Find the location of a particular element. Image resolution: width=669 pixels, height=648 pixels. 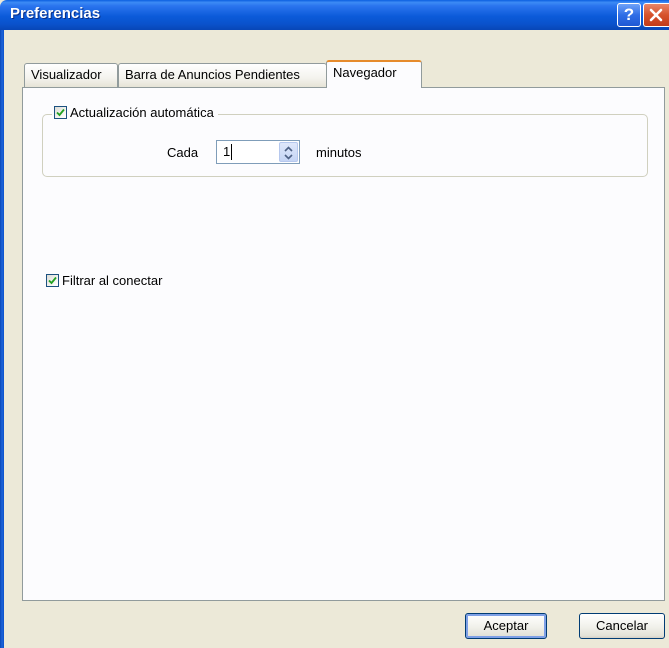

auto-update-group: Actualización automática Cada 1 minutos is located at coordinates (345, 141).